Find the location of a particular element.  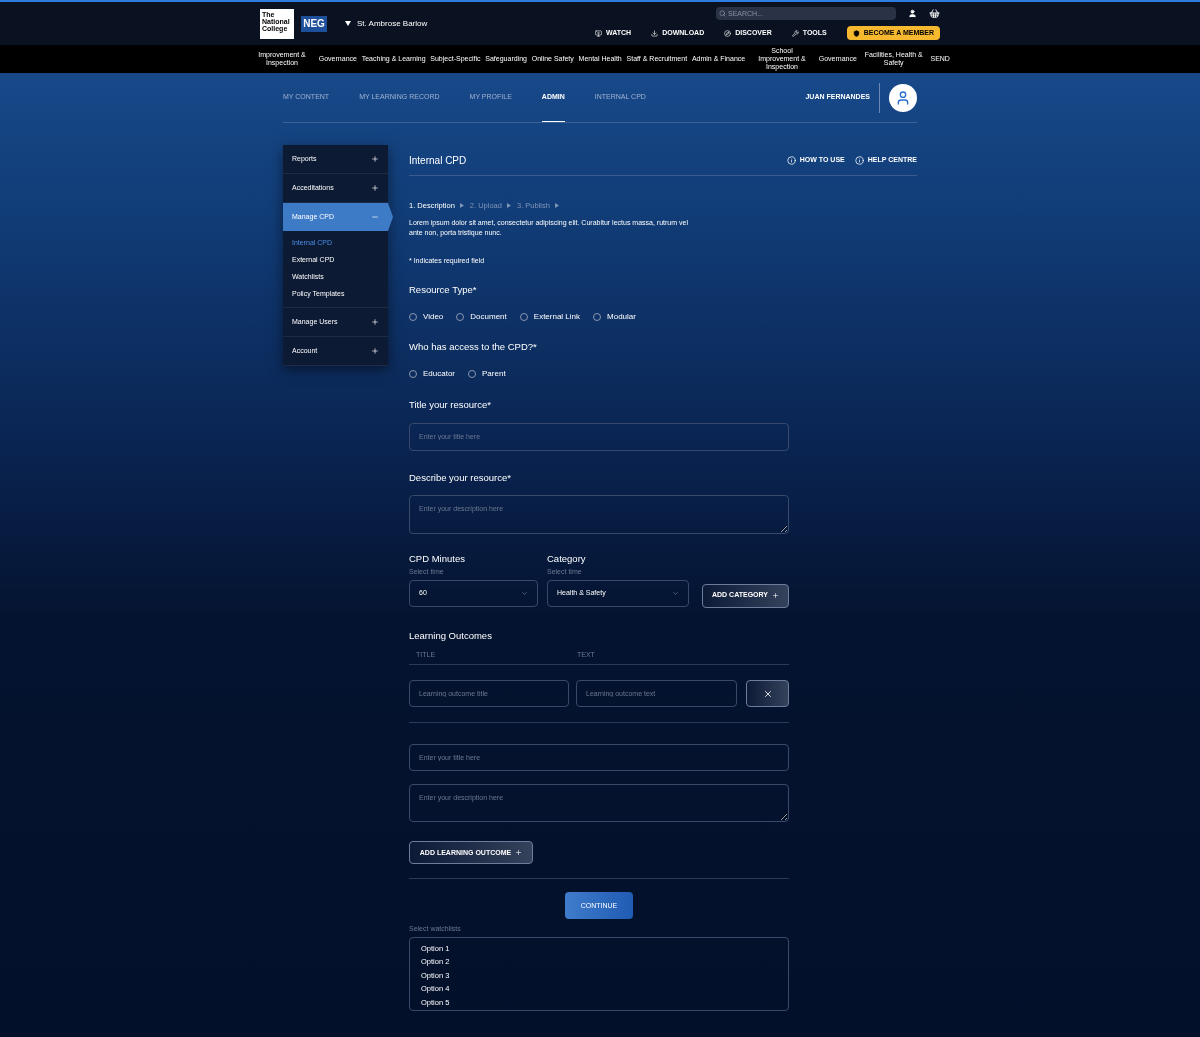

section-label: Who has access to the CPD?* is located at coordinates (473, 347).